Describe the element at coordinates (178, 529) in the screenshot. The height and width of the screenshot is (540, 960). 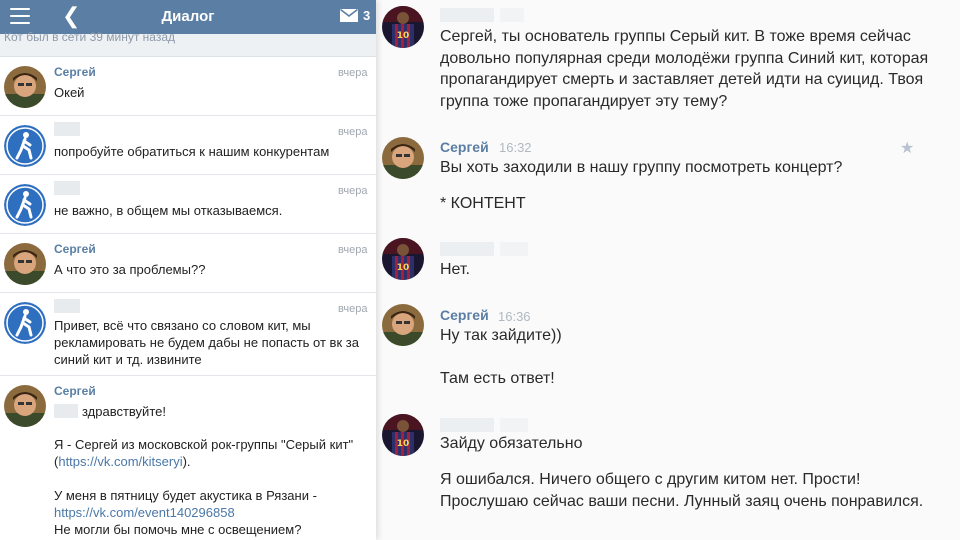
I see `message-text: Не могли бы помочь мне с освещением?` at that location.